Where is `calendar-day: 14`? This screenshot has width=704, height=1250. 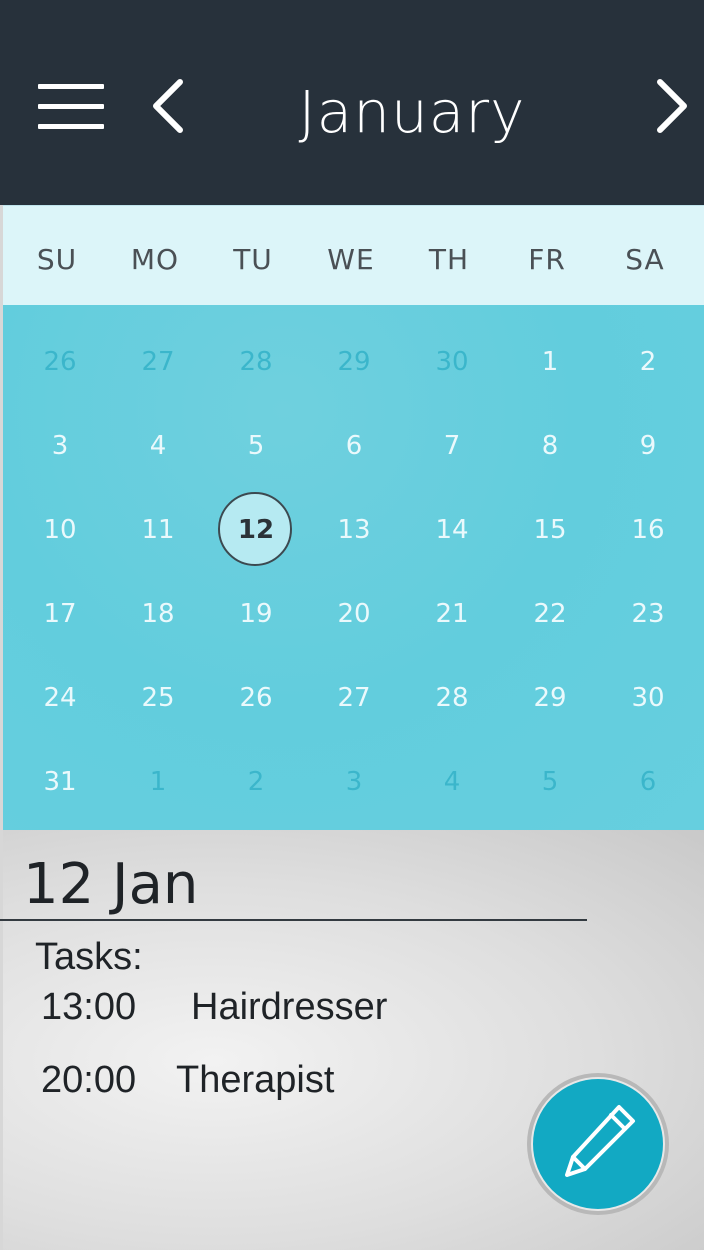
calendar-day: 14 is located at coordinates (452, 530).